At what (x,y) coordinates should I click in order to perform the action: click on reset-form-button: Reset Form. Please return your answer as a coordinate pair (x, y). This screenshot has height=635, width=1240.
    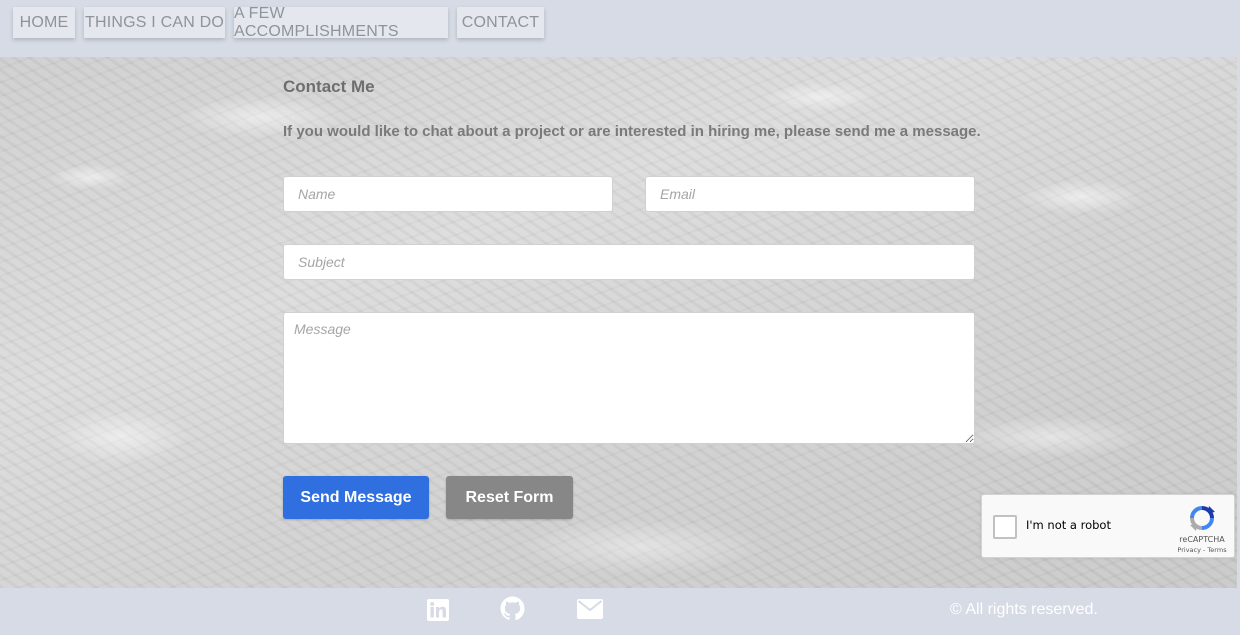
    Looking at the image, I should click on (509, 497).